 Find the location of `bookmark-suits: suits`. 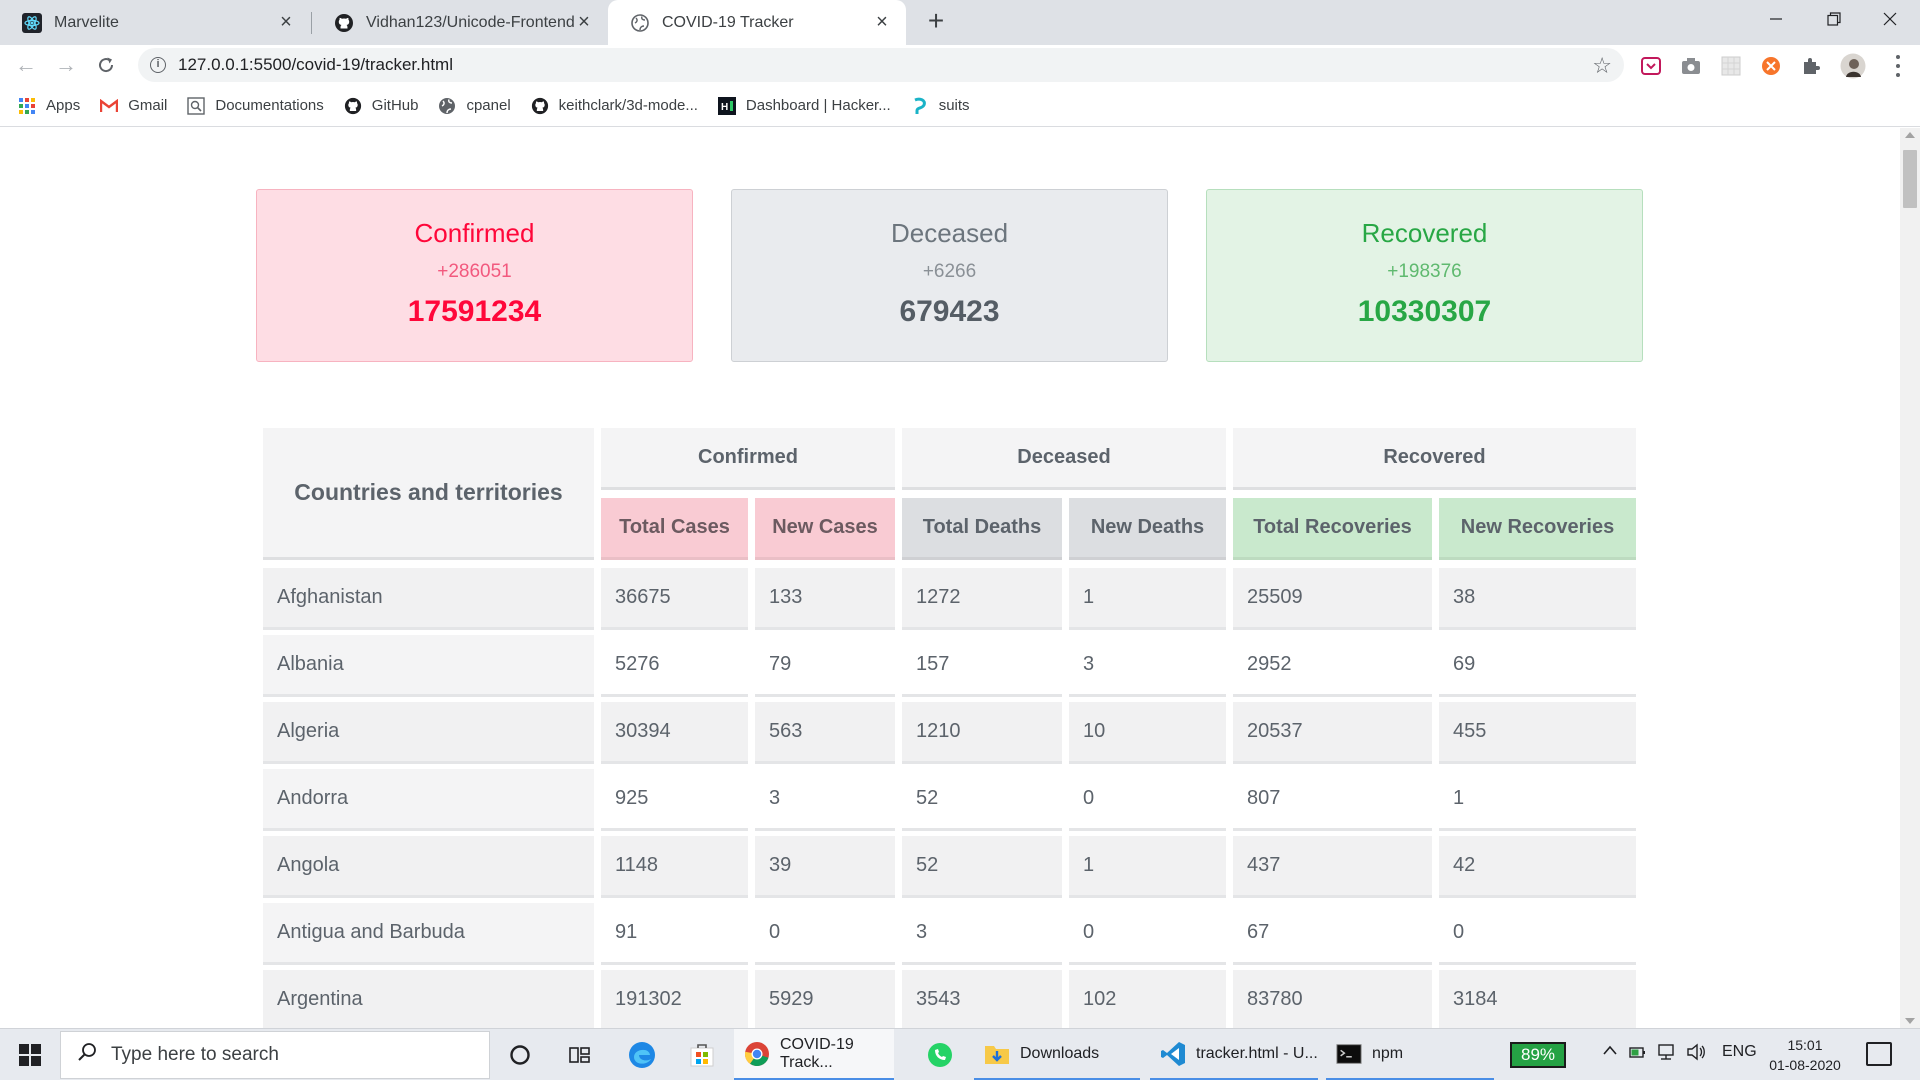

bookmark-suits: suits is located at coordinates (940, 106).